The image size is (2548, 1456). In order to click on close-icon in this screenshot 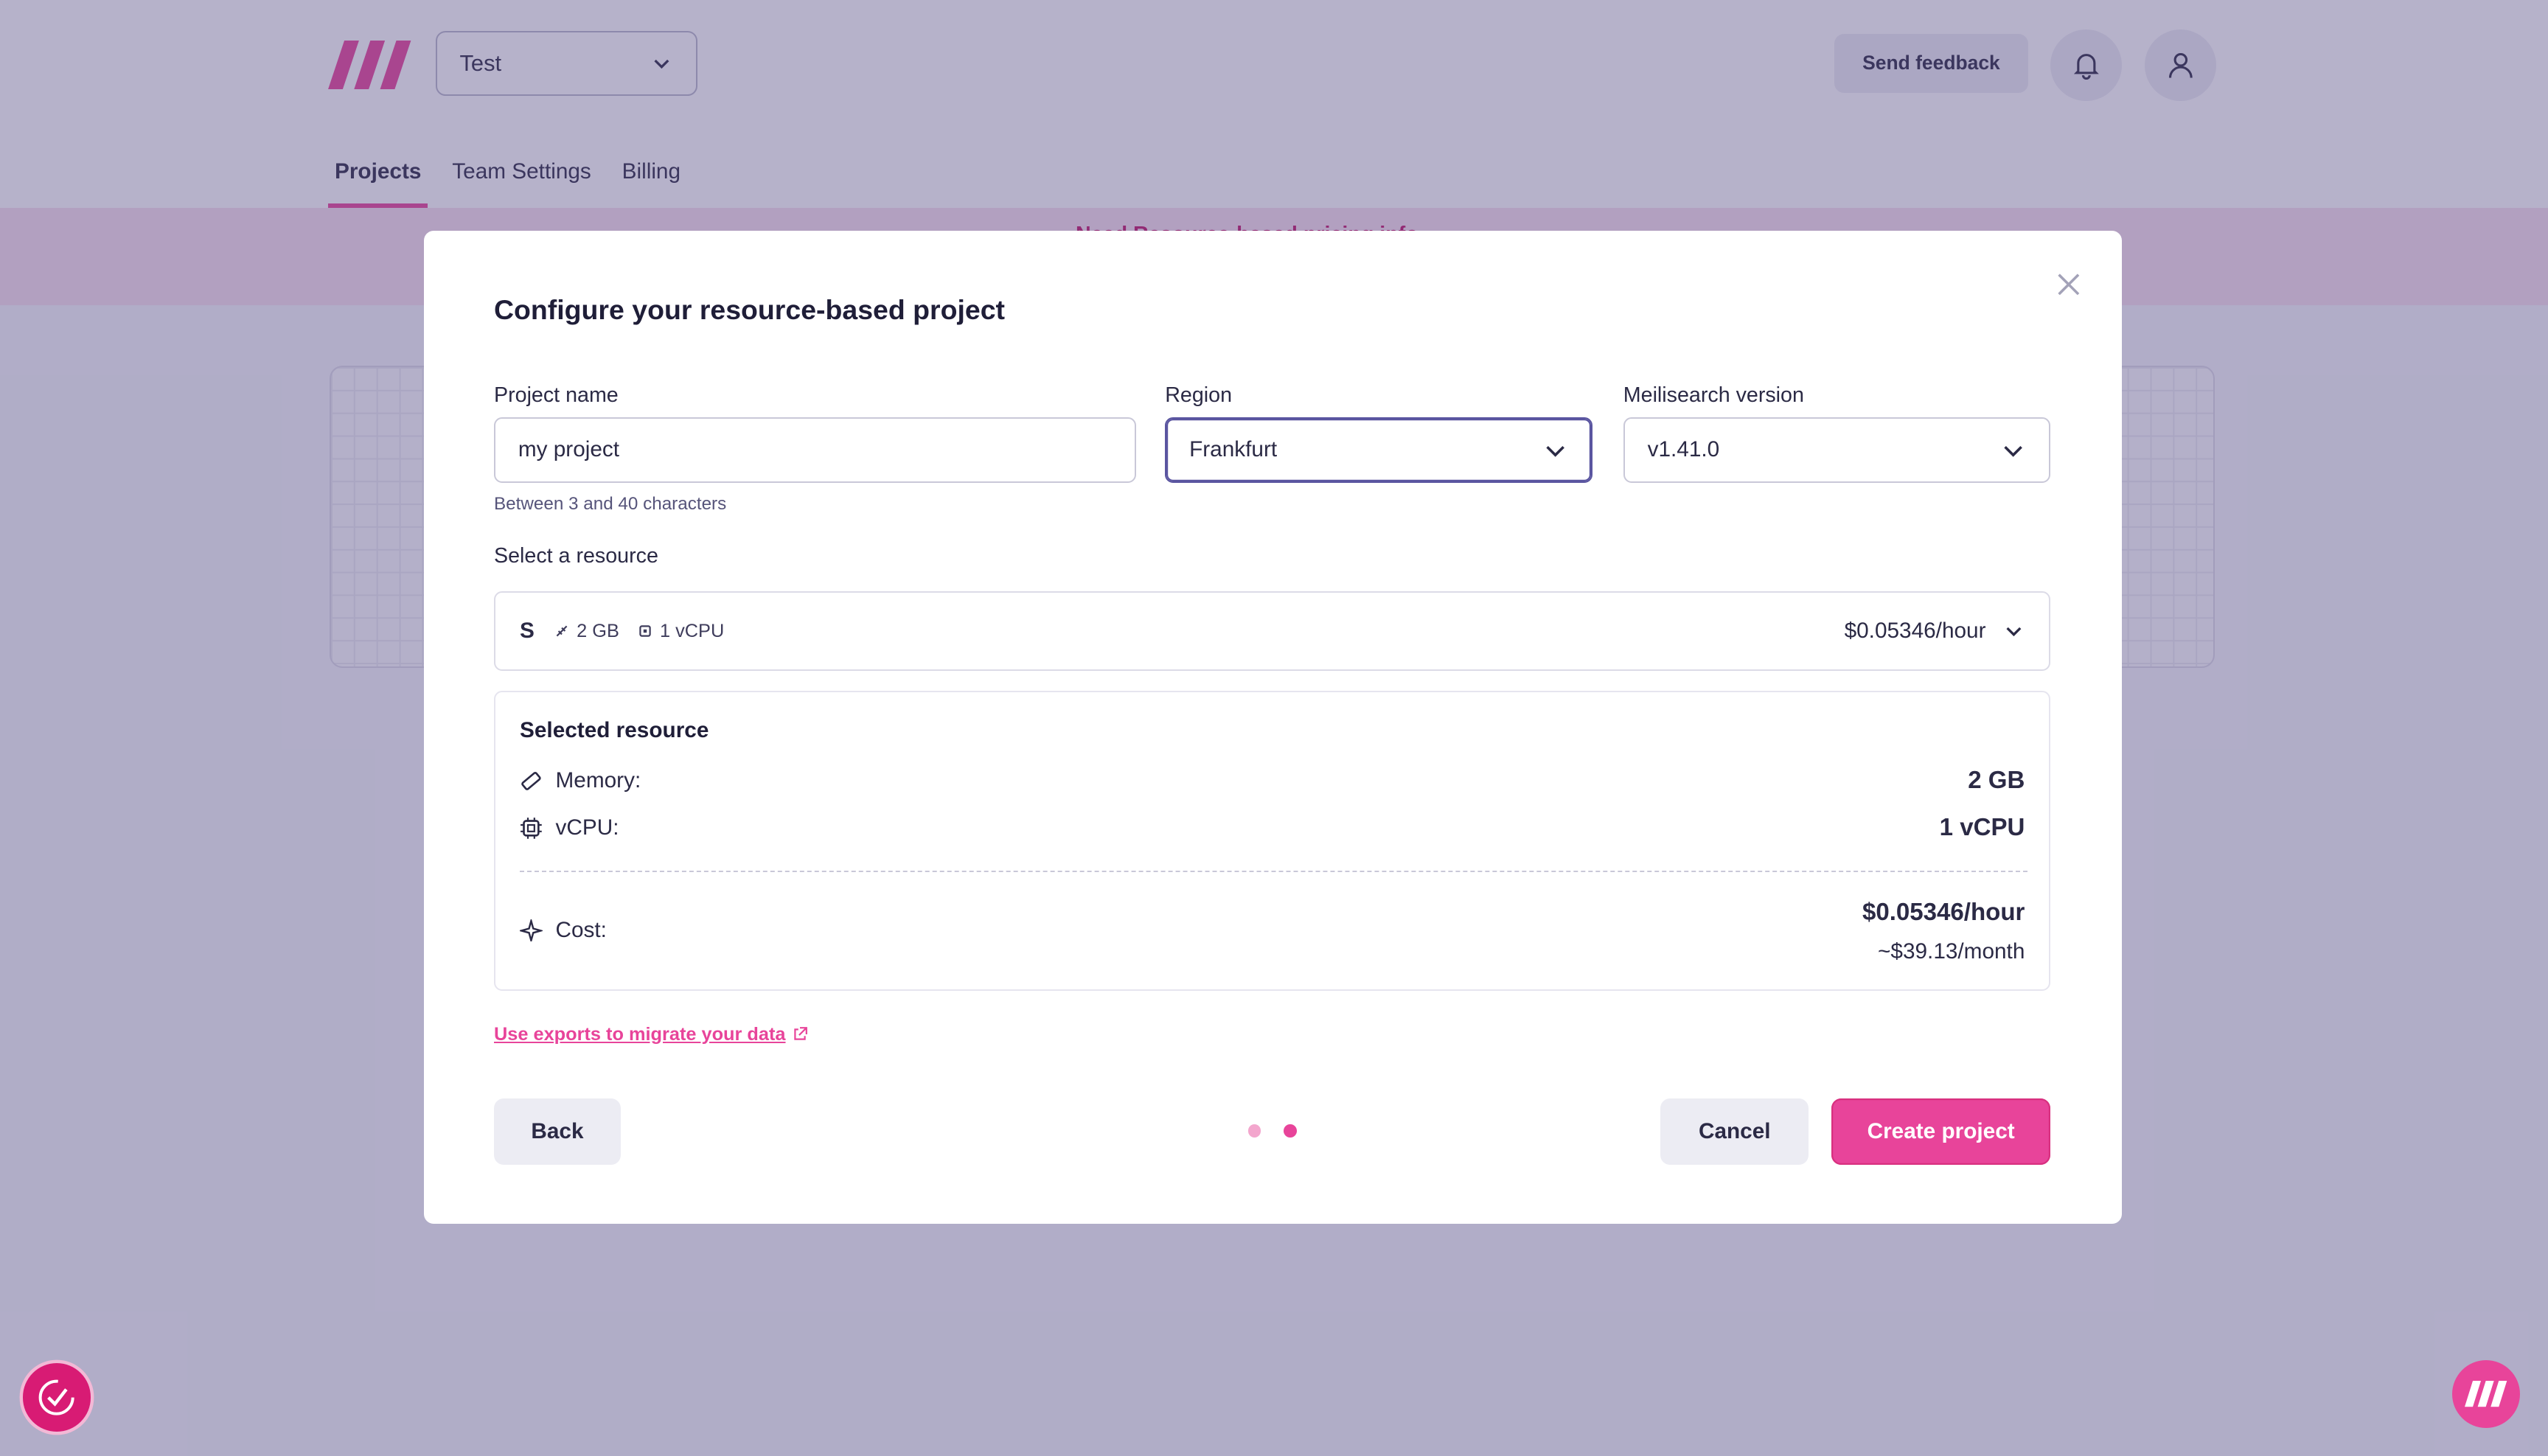, I will do `click(2069, 284)`.